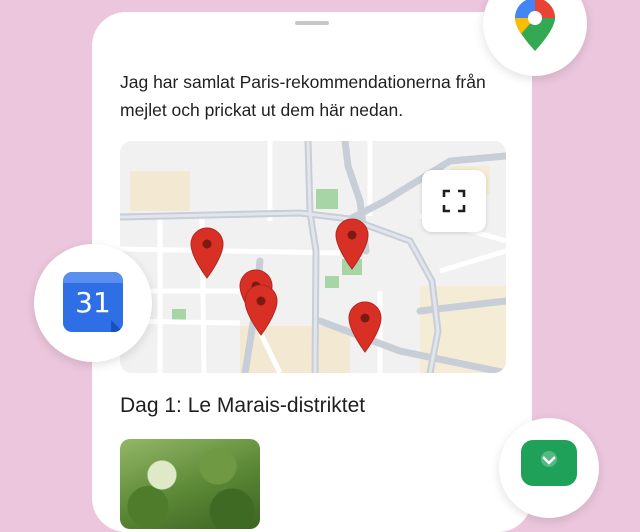 This screenshot has width=640, height=532. Describe the element at coordinates (190, 484) in the screenshot. I see `place-photo` at that location.